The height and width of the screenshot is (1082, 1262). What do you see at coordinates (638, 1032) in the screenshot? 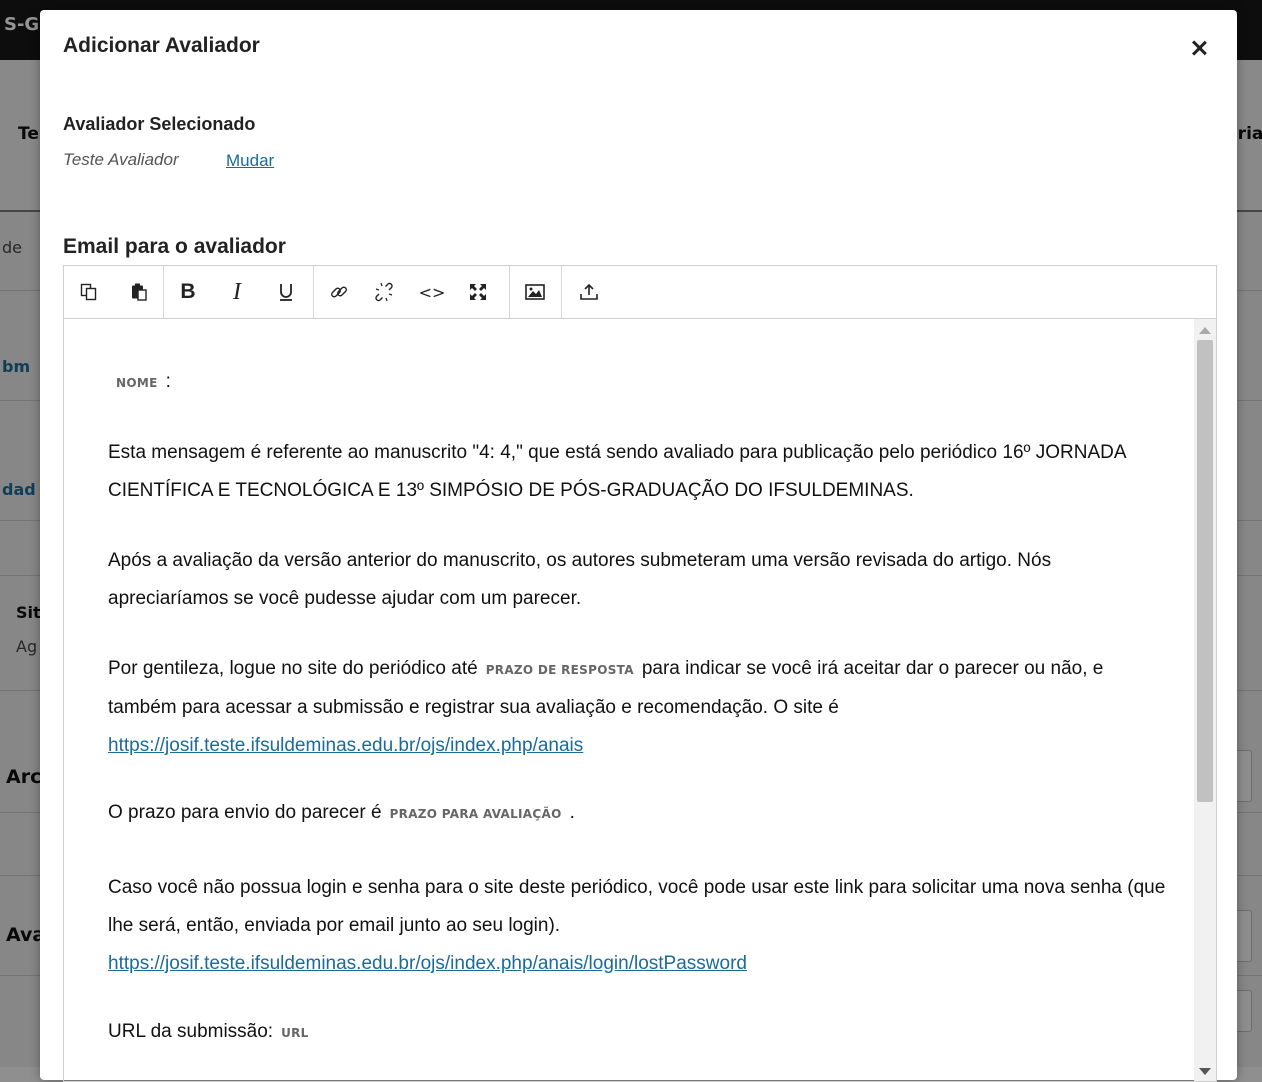
I see `paragraph-url: URL da submissão: URL` at bounding box center [638, 1032].